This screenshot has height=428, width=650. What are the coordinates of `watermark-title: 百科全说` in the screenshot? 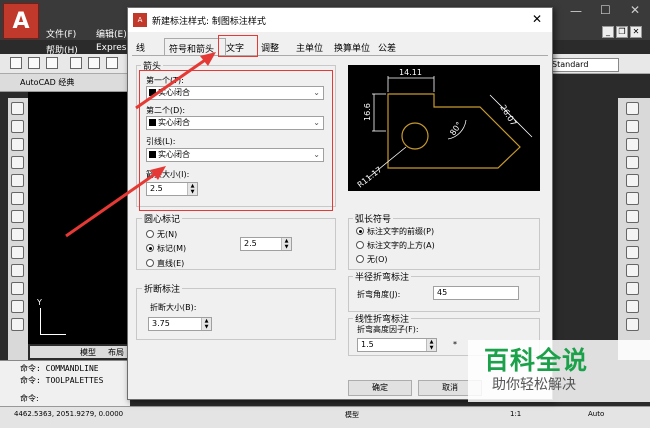 It's located at (536, 360).